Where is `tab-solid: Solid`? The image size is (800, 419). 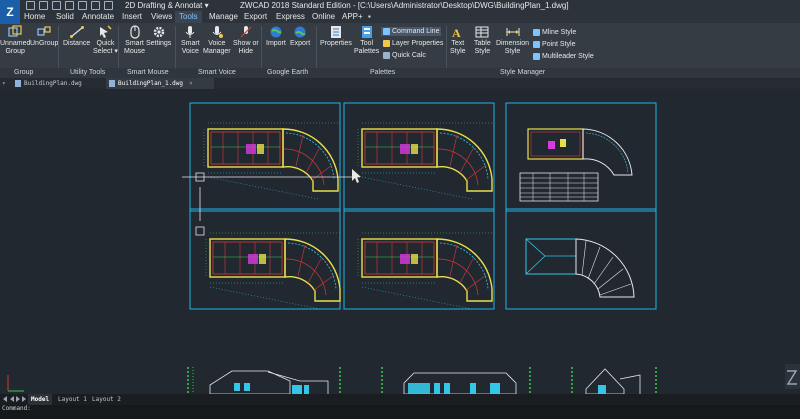 tab-solid: Solid is located at coordinates (65, 17).